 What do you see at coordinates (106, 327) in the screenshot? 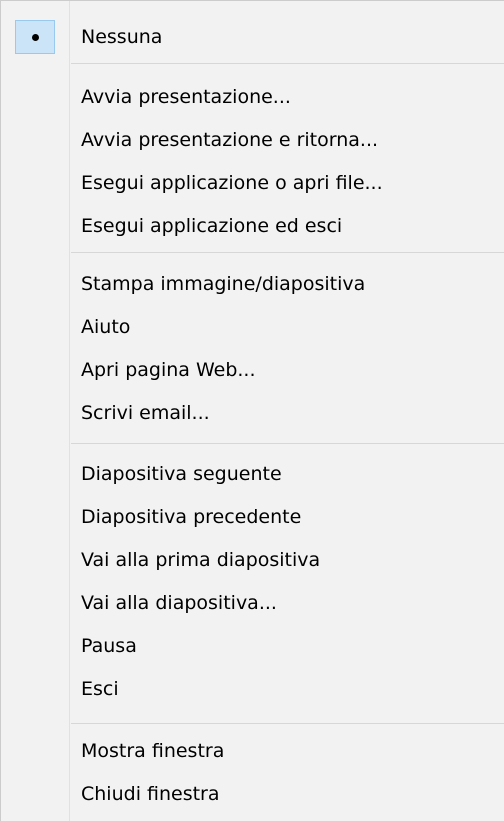
I see `menu-item-label: Aiuto` at bounding box center [106, 327].